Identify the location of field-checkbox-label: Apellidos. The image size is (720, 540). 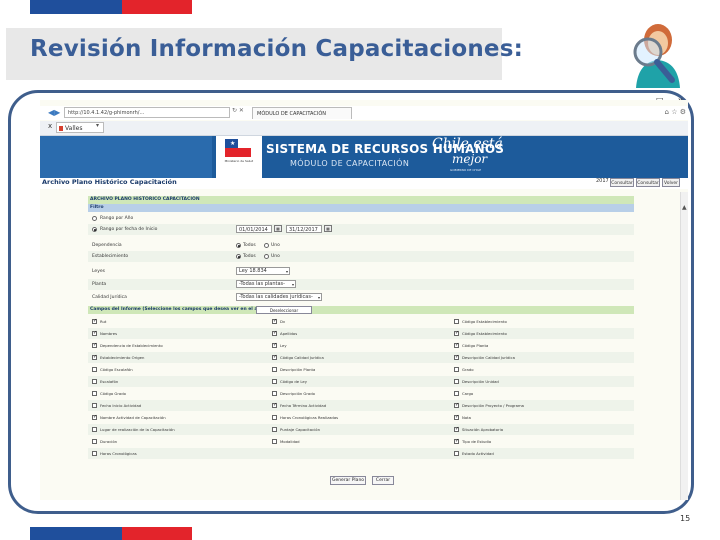
(289, 333).